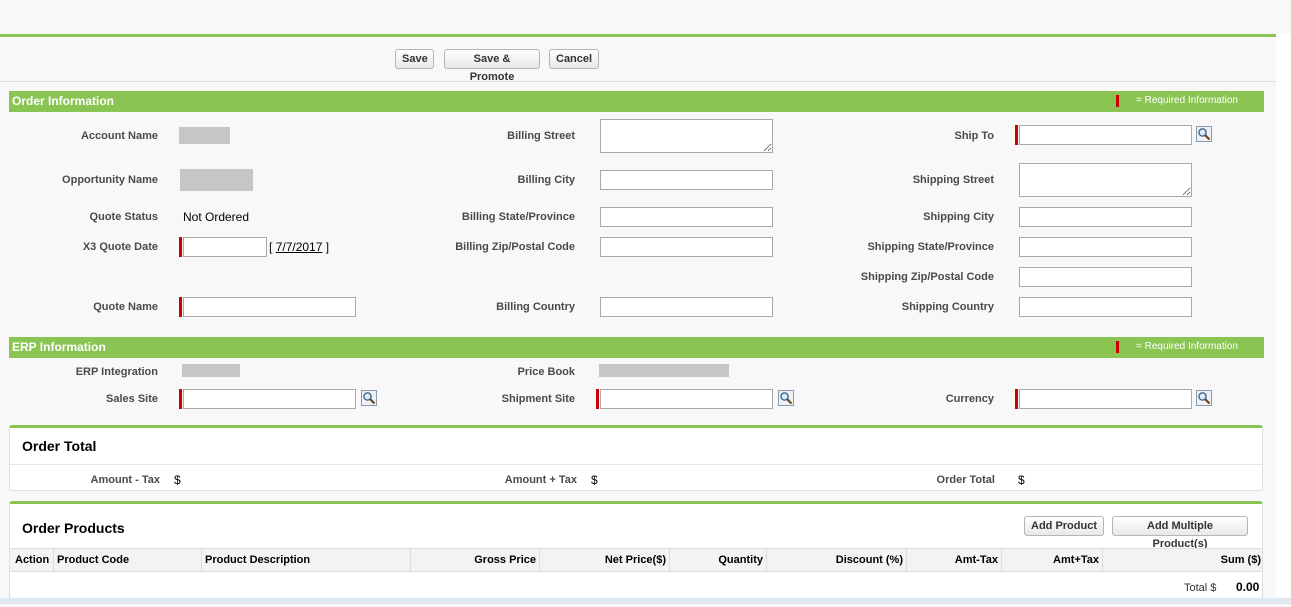  I want to click on shipping-city-label: Shipping City, so click(958, 217).